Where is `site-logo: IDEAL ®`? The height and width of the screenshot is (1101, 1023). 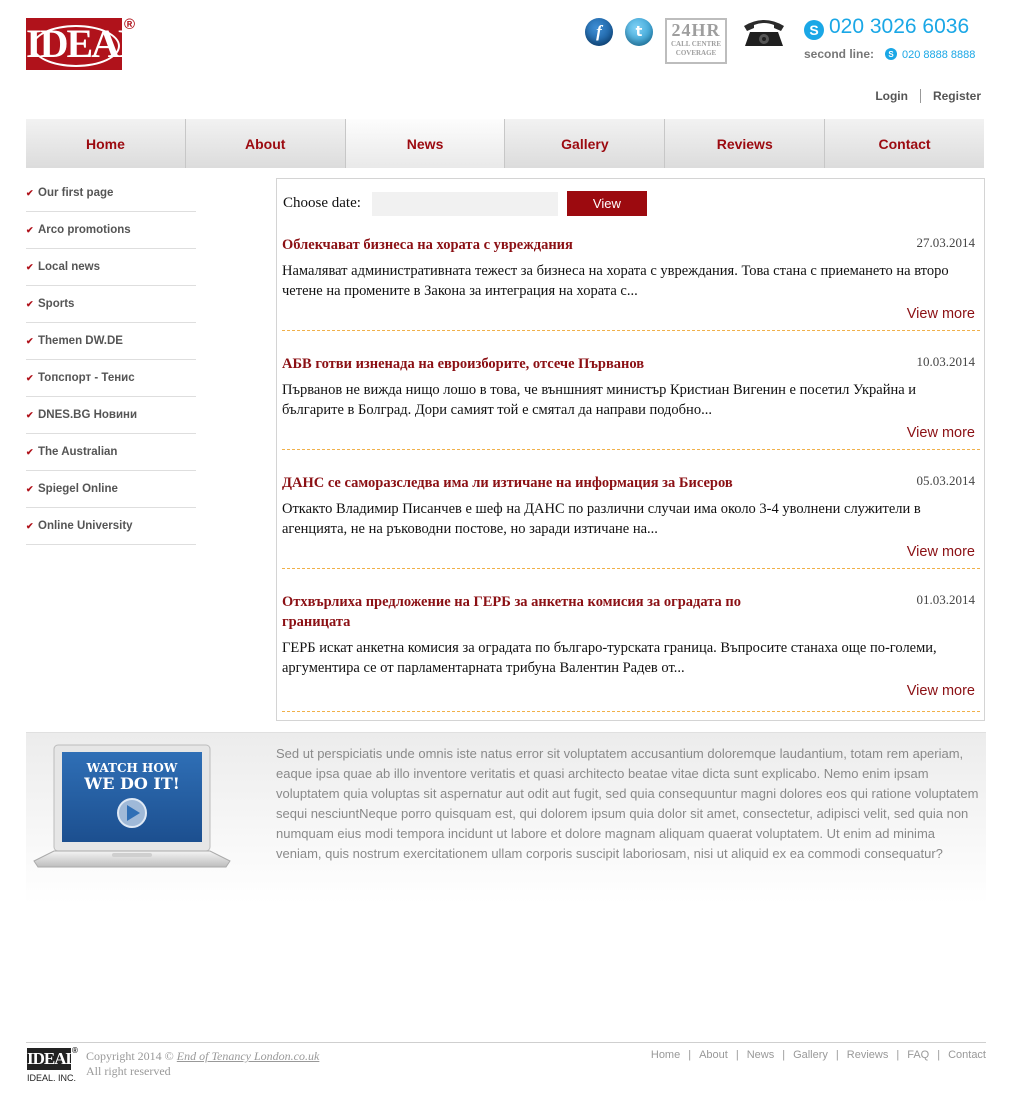 site-logo: IDEAL ® is located at coordinates (85, 43).